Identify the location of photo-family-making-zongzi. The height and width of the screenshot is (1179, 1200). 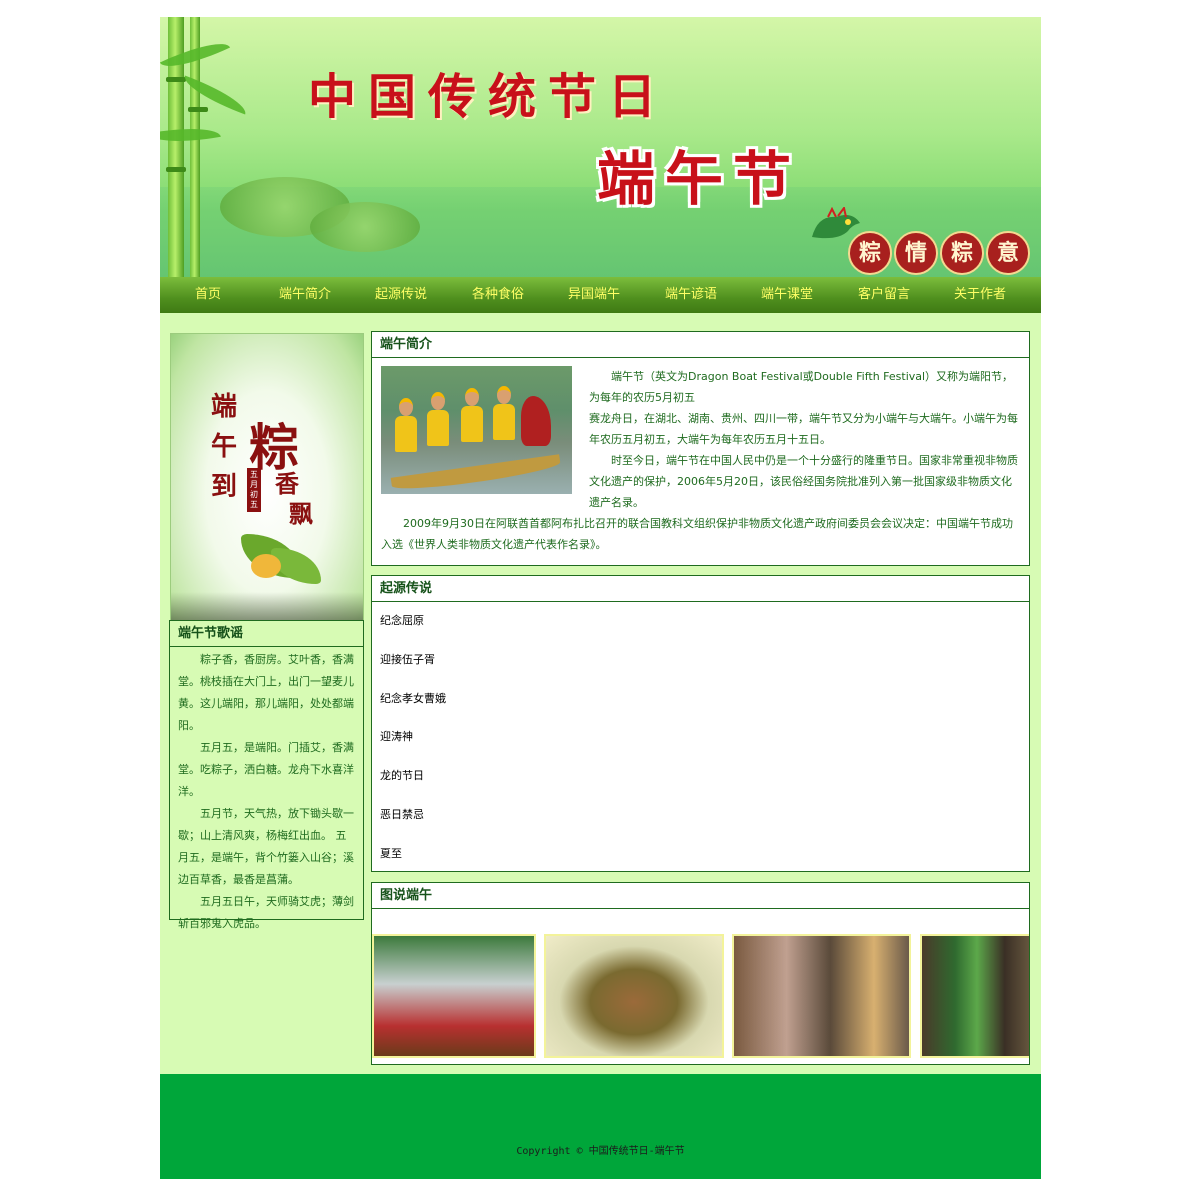
(821, 996).